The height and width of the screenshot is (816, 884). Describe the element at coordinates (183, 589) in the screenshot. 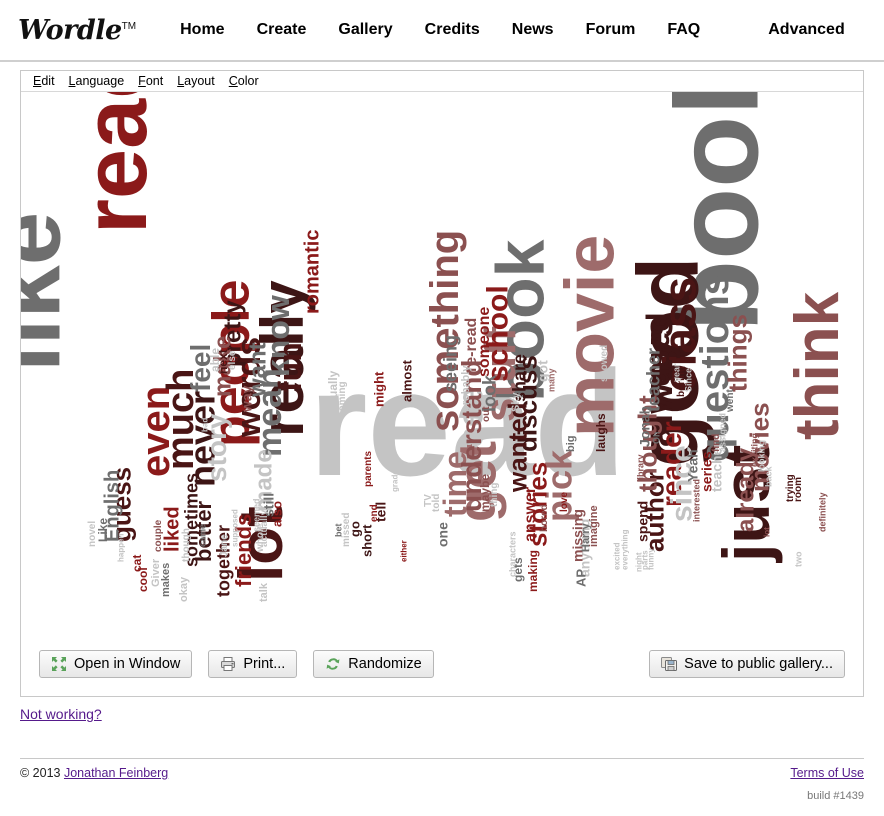

I see `cloud-word: okay` at that location.